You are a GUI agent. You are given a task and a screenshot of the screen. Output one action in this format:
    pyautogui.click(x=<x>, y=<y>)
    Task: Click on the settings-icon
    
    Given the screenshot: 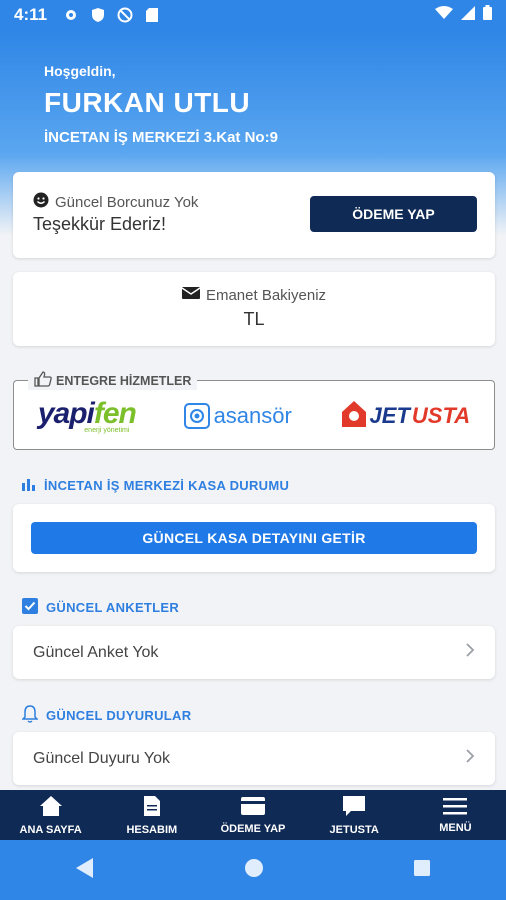 What is the action you would take?
    pyautogui.click(x=71, y=15)
    